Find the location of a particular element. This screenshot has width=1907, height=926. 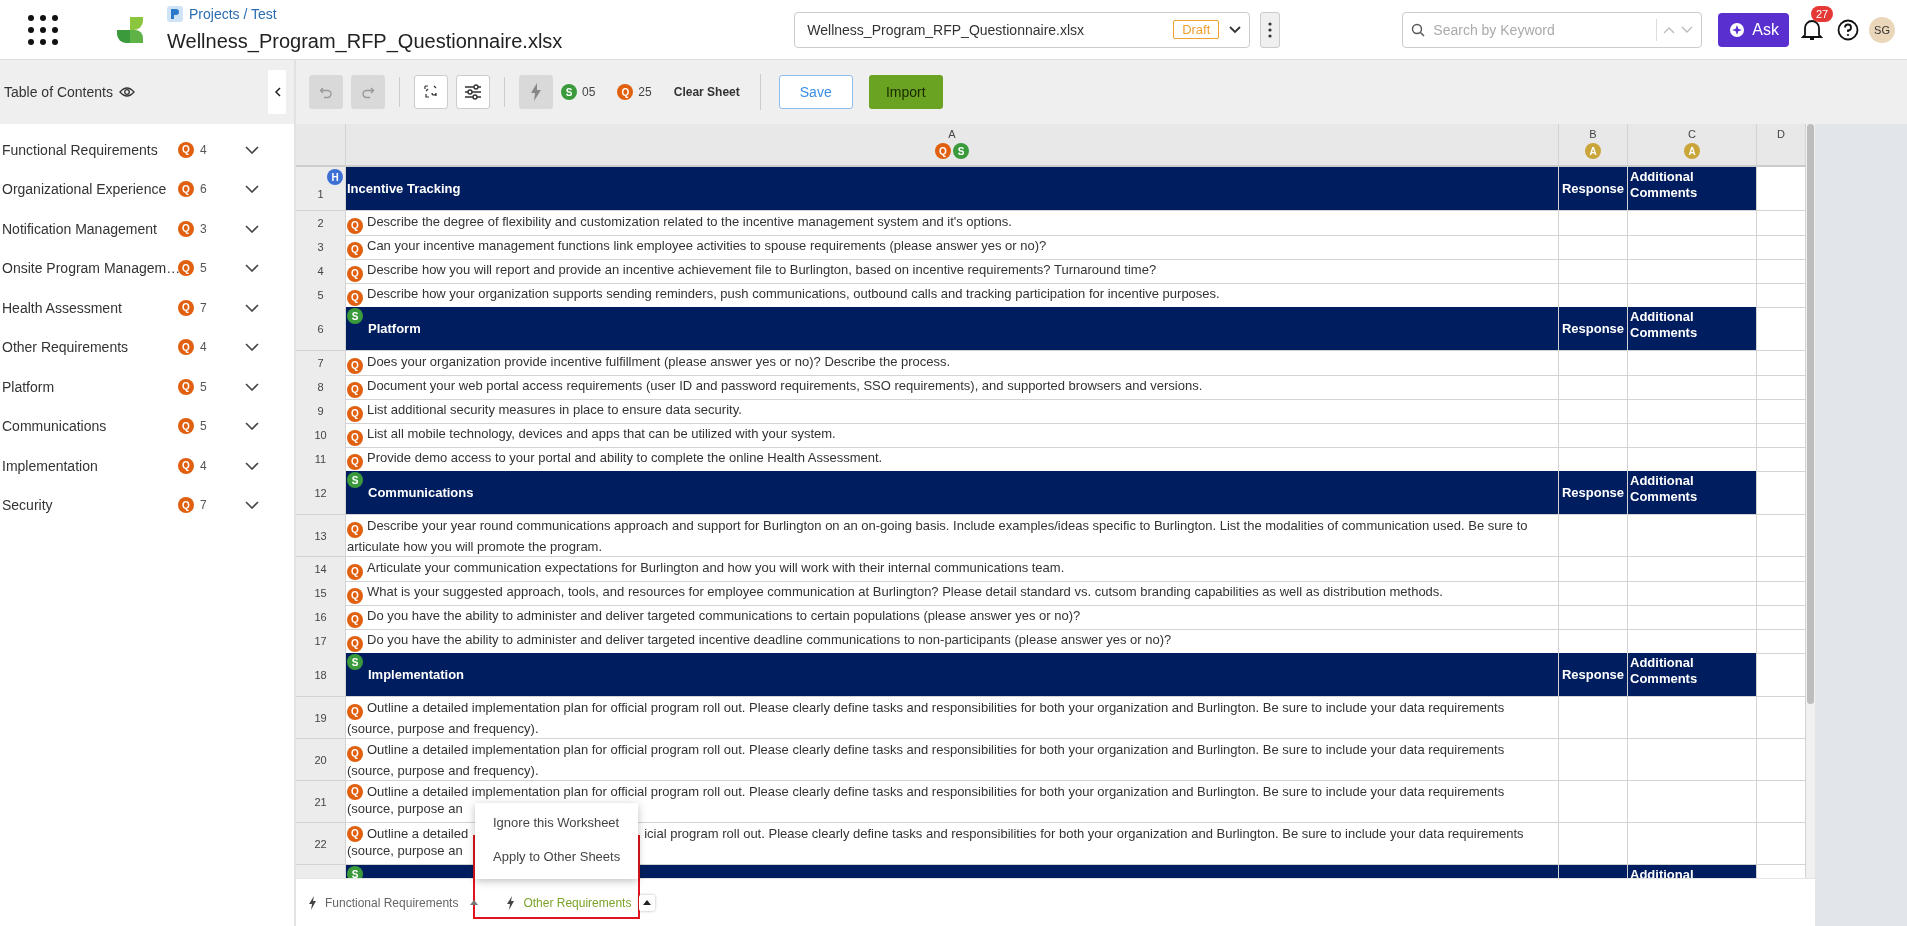

sparkle-icon is located at coordinates (1737, 29).